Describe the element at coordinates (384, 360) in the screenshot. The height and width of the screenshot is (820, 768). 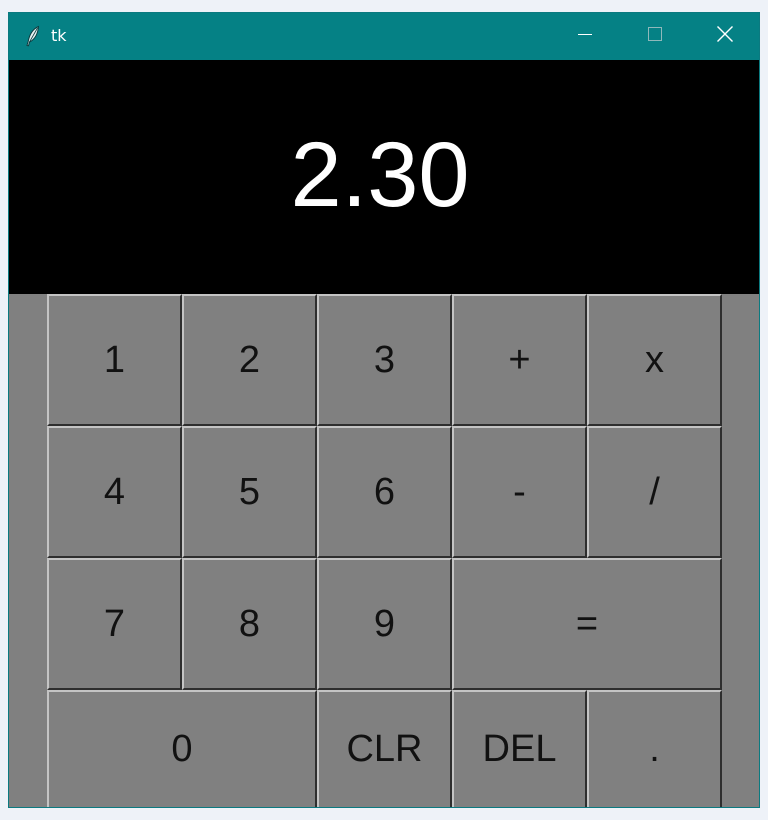
I see `key-3: 3` at that location.